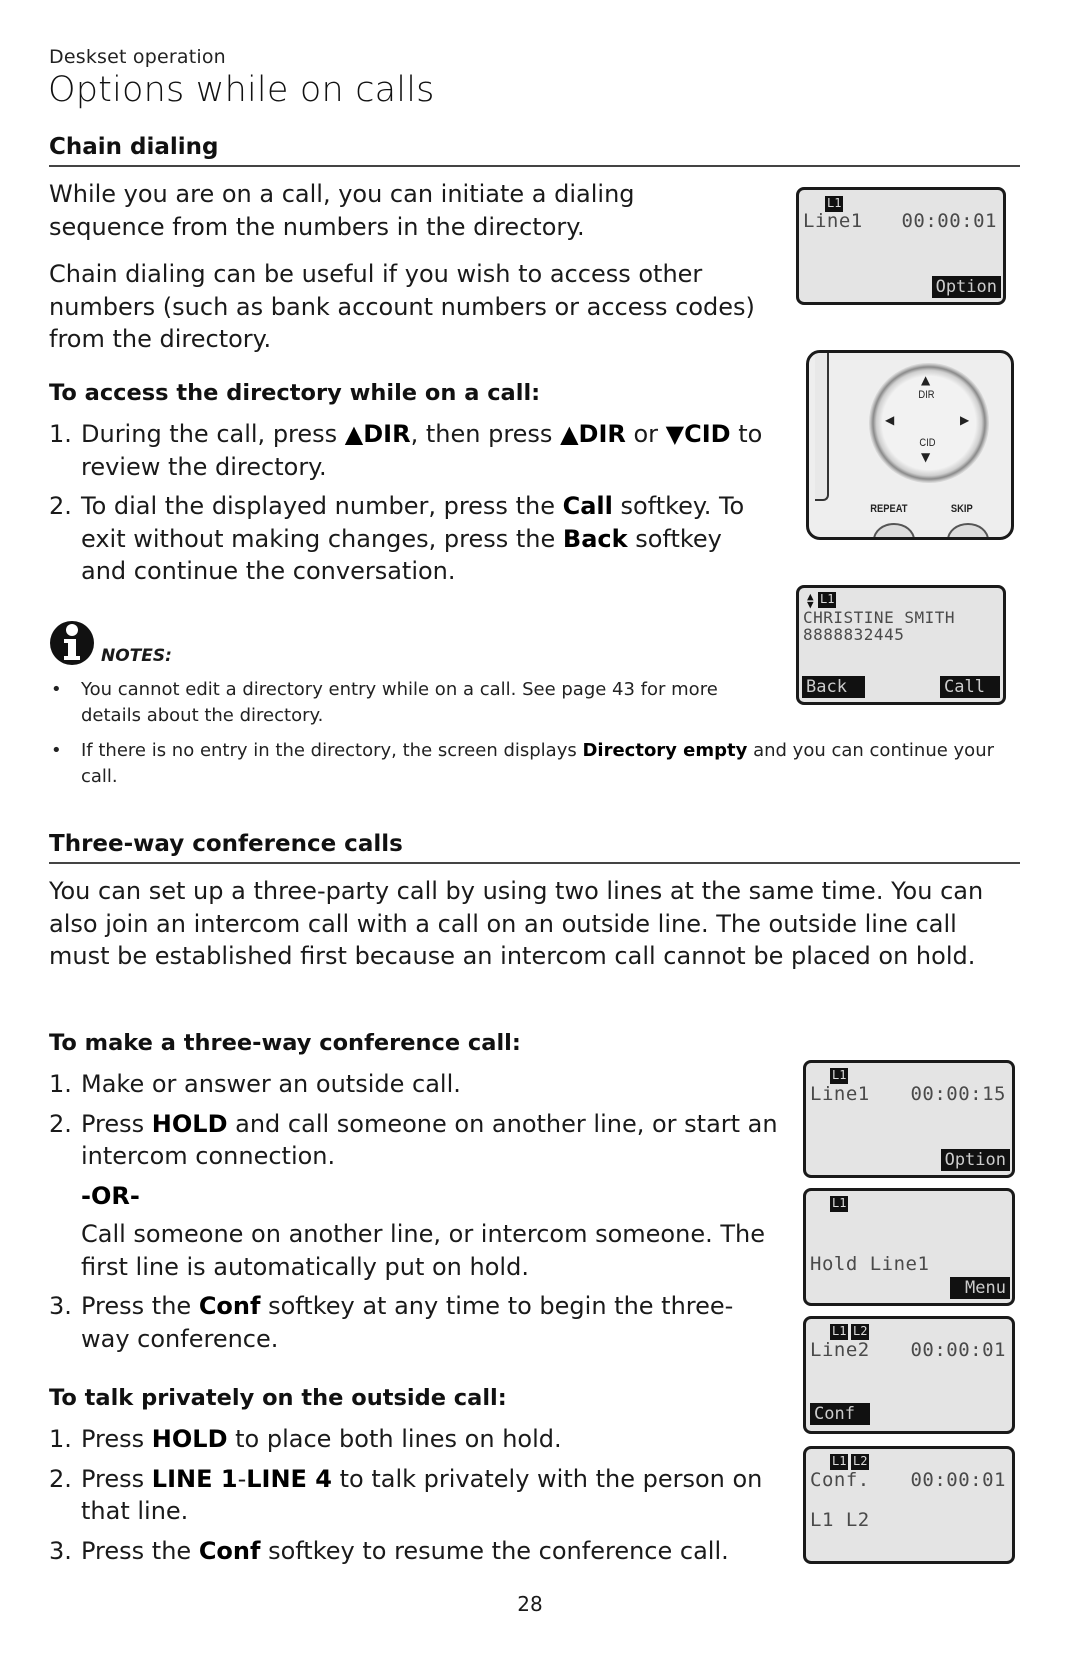 Image resolution: width=1080 pixels, height=1665 pixels. I want to click on lcd-call-screen: L1 Line1 00:00:01 Option, so click(901, 246).